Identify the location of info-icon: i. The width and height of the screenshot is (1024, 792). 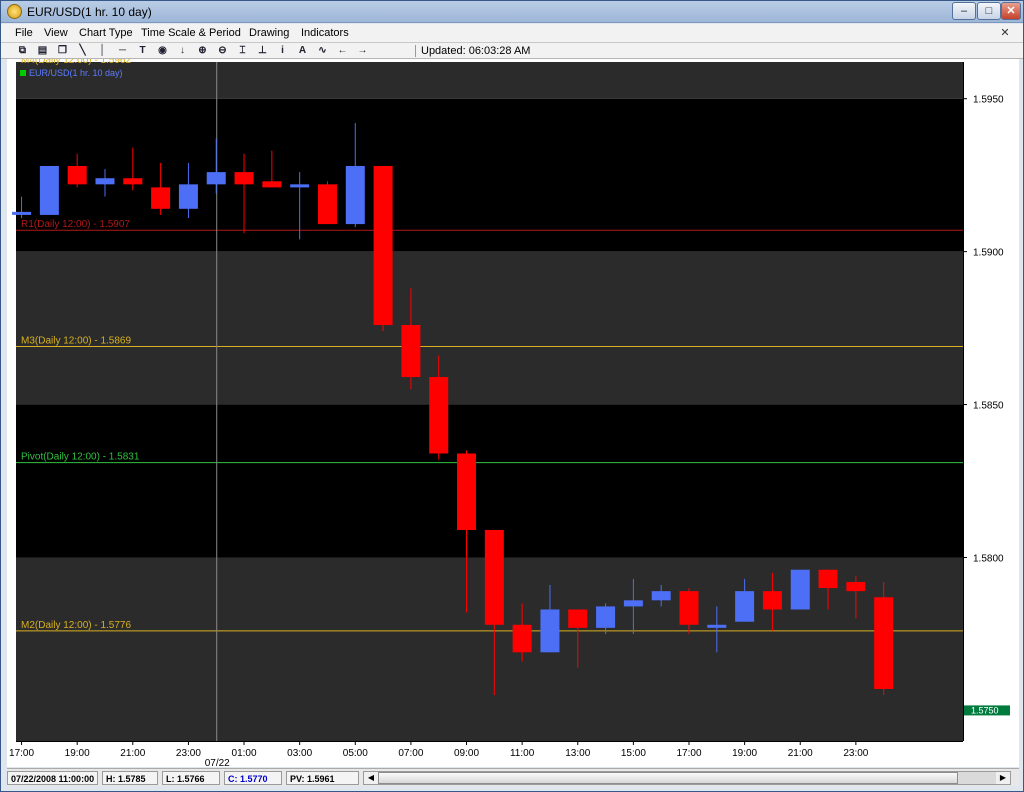
(282, 51).